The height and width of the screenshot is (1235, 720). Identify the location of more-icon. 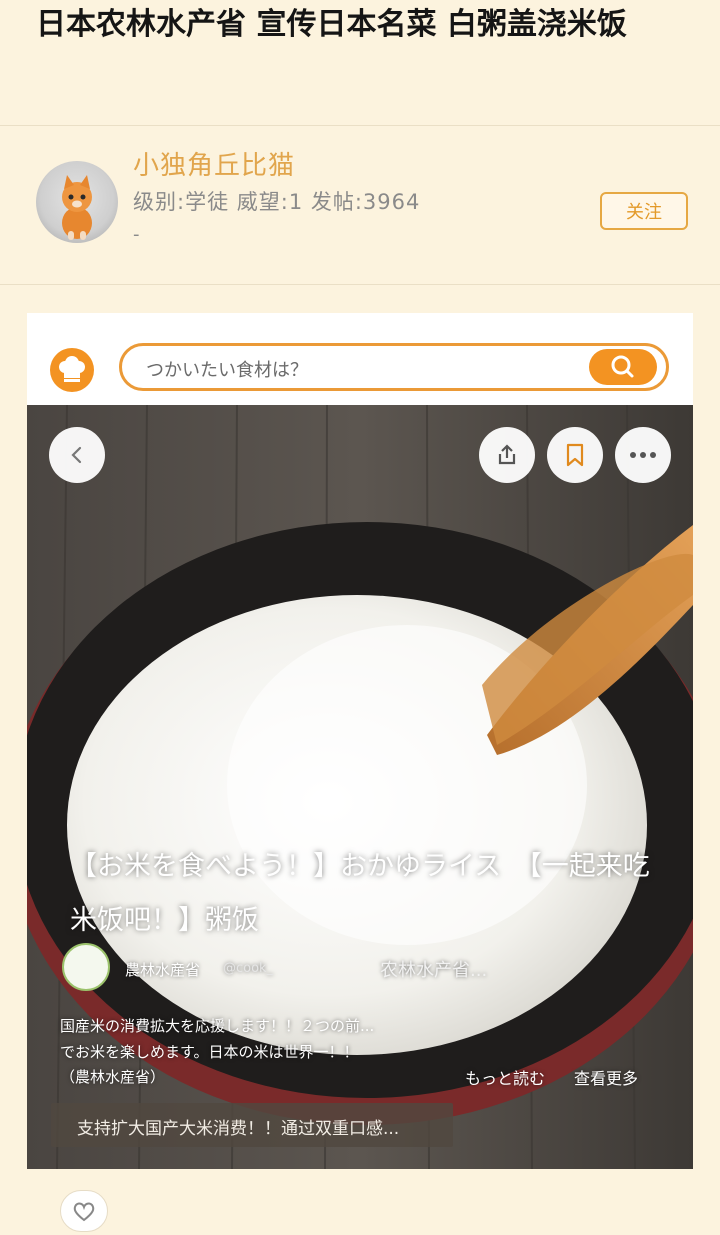
(643, 455).